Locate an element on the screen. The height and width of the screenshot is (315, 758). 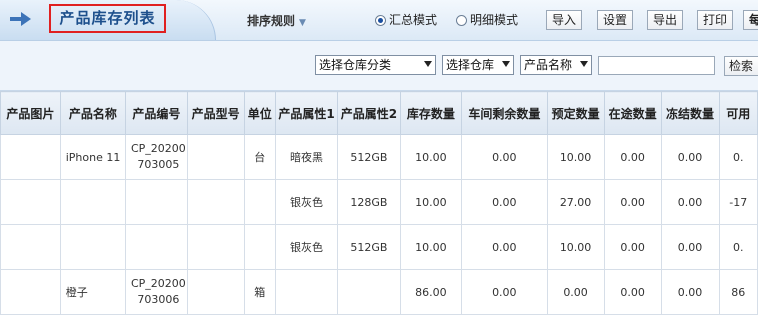
column-header: 库存数量 is located at coordinates (431, 113).